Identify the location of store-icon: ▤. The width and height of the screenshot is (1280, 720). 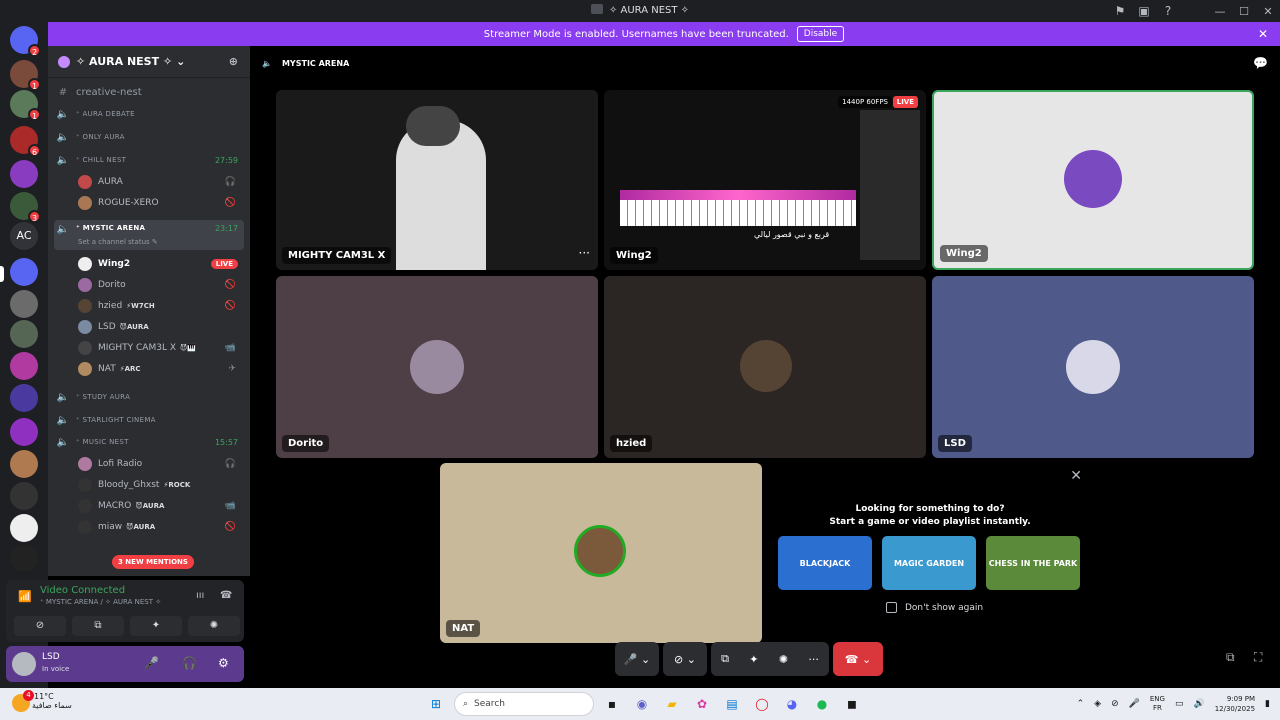
(732, 704).